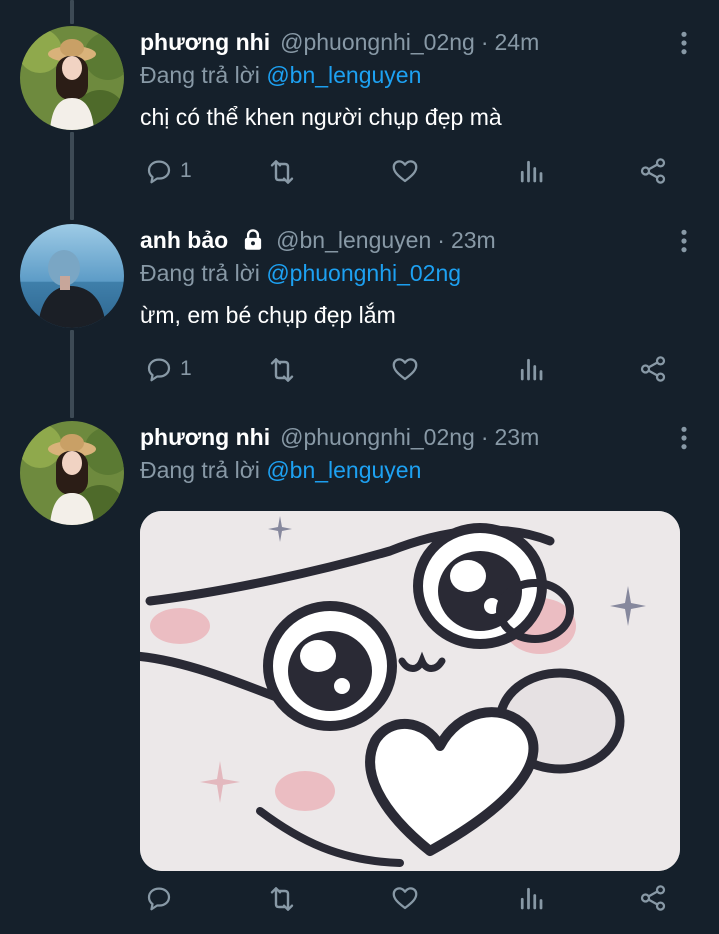  I want to click on timestamp: 24m, so click(517, 42).